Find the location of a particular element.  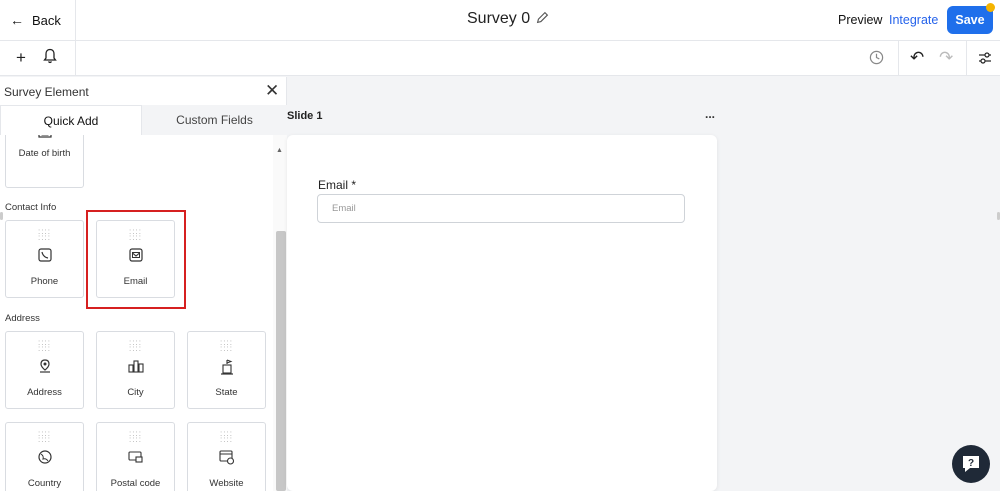

scroll-up-arrow-icon: ▲ is located at coordinates (279, 150).